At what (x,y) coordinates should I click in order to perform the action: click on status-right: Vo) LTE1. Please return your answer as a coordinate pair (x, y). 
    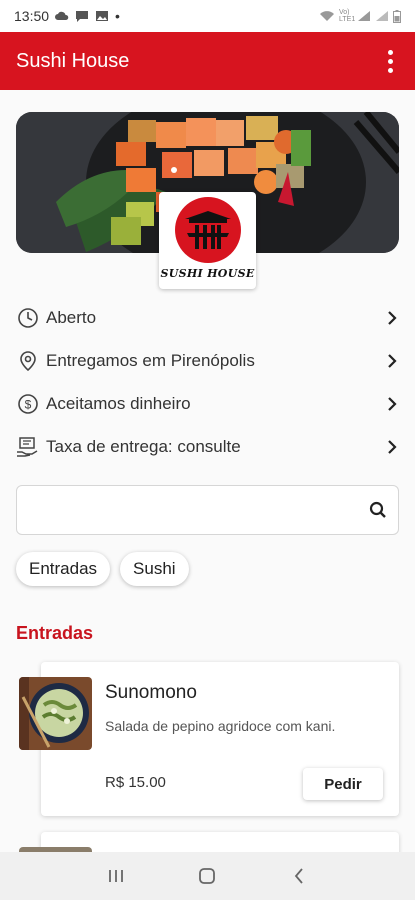
    Looking at the image, I should click on (360, 16).